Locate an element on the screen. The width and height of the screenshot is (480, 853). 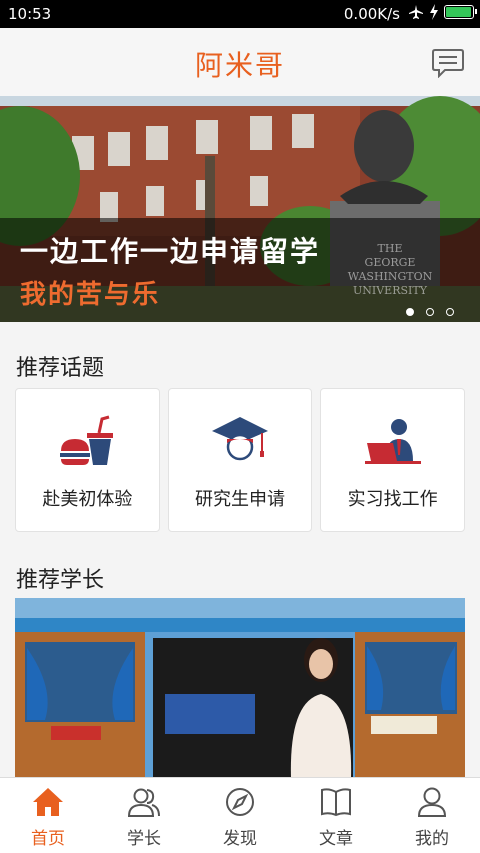
tab-label: 发现 is located at coordinates (240, 839).